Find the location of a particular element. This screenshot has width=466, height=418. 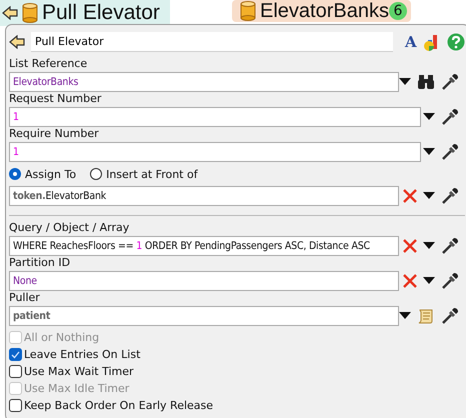

input-field: ElevatorBanks is located at coordinates (204, 82).